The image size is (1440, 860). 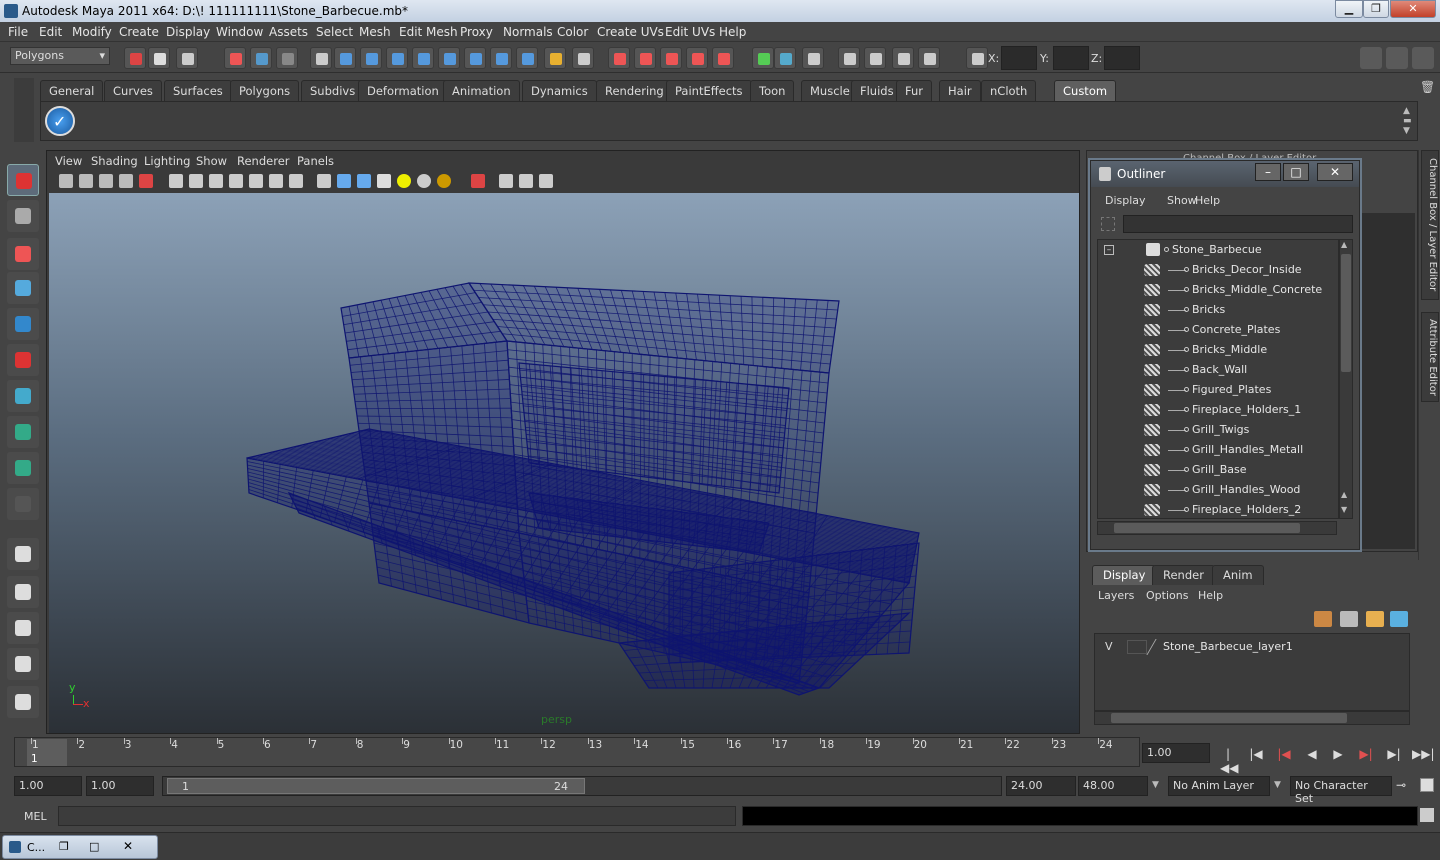 I want to click on go-to-start-button: |◀◀, so click(x=1229, y=761).